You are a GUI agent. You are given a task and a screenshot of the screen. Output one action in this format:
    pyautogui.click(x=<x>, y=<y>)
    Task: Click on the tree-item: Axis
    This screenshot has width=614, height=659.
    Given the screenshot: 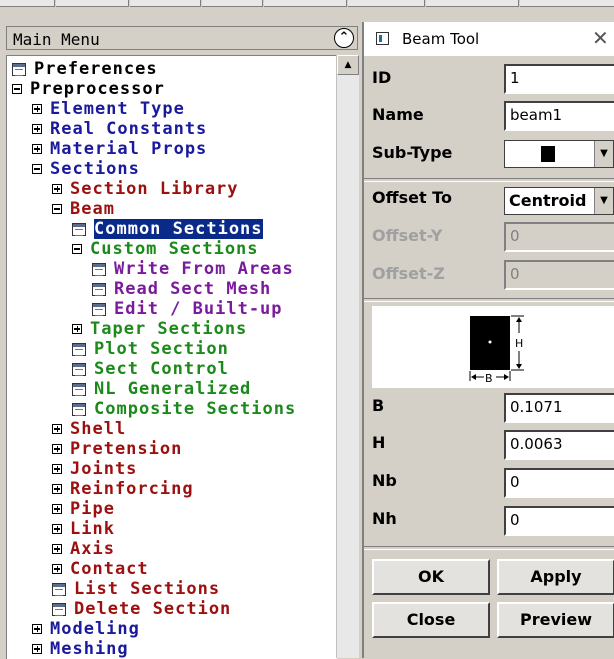 What is the action you would take?
    pyautogui.click(x=83, y=549)
    